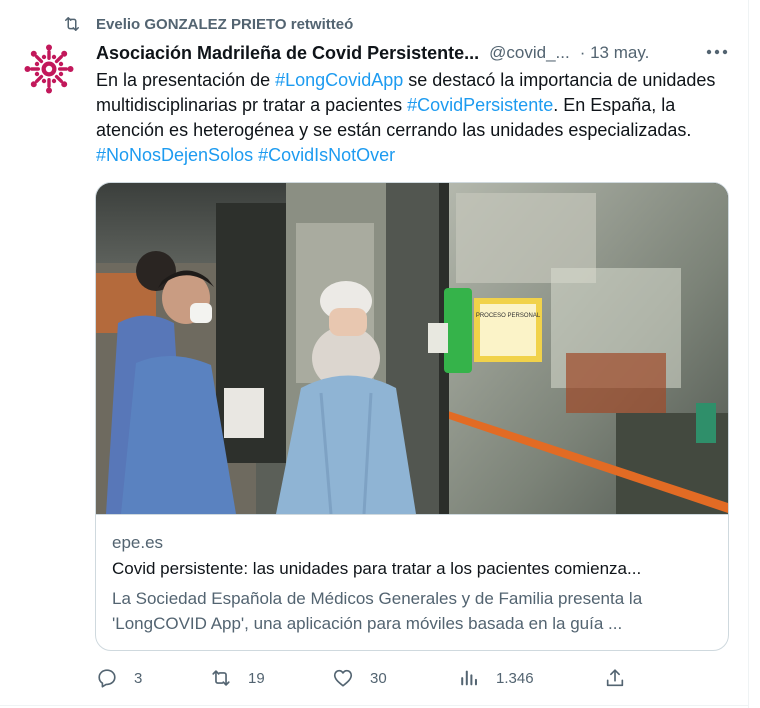 This screenshot has width=760, height=708. What do you see at coordinates (416, 678) in the screenshot?
I see `tweet-actions: 3 19 30 1.346` at bounding box center [416, 678].